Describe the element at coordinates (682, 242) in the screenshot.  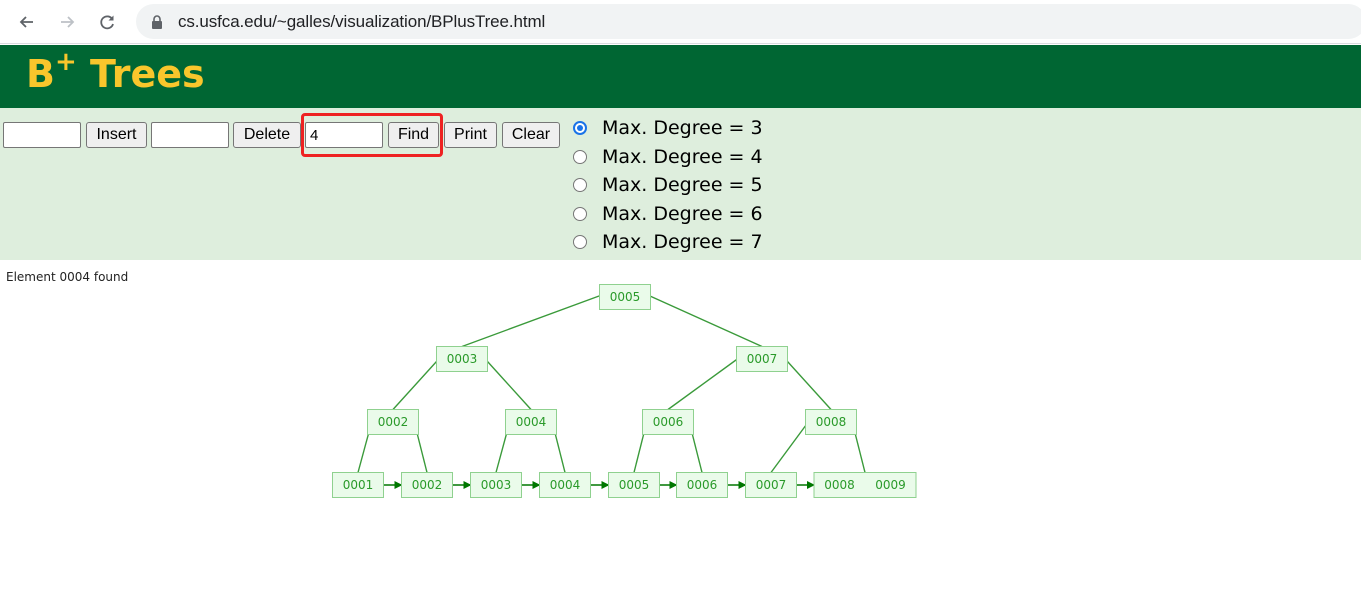
I see `degree-label: Max. Degree = 7` at that location.